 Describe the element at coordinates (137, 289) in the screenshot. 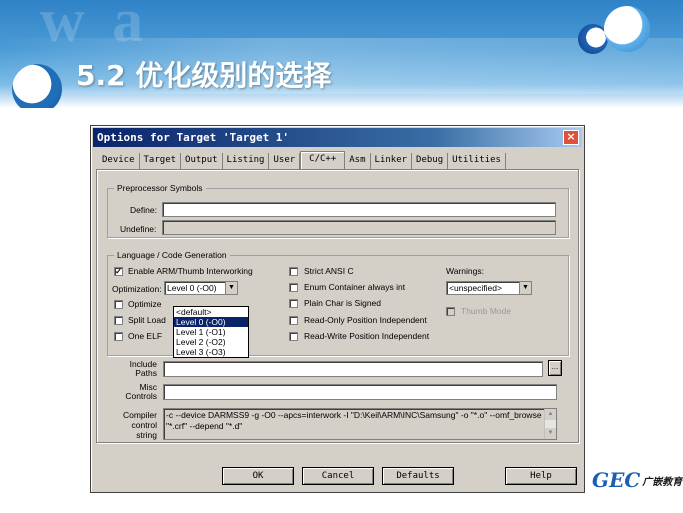

I see `optimization-label: Optimization:` at that location.